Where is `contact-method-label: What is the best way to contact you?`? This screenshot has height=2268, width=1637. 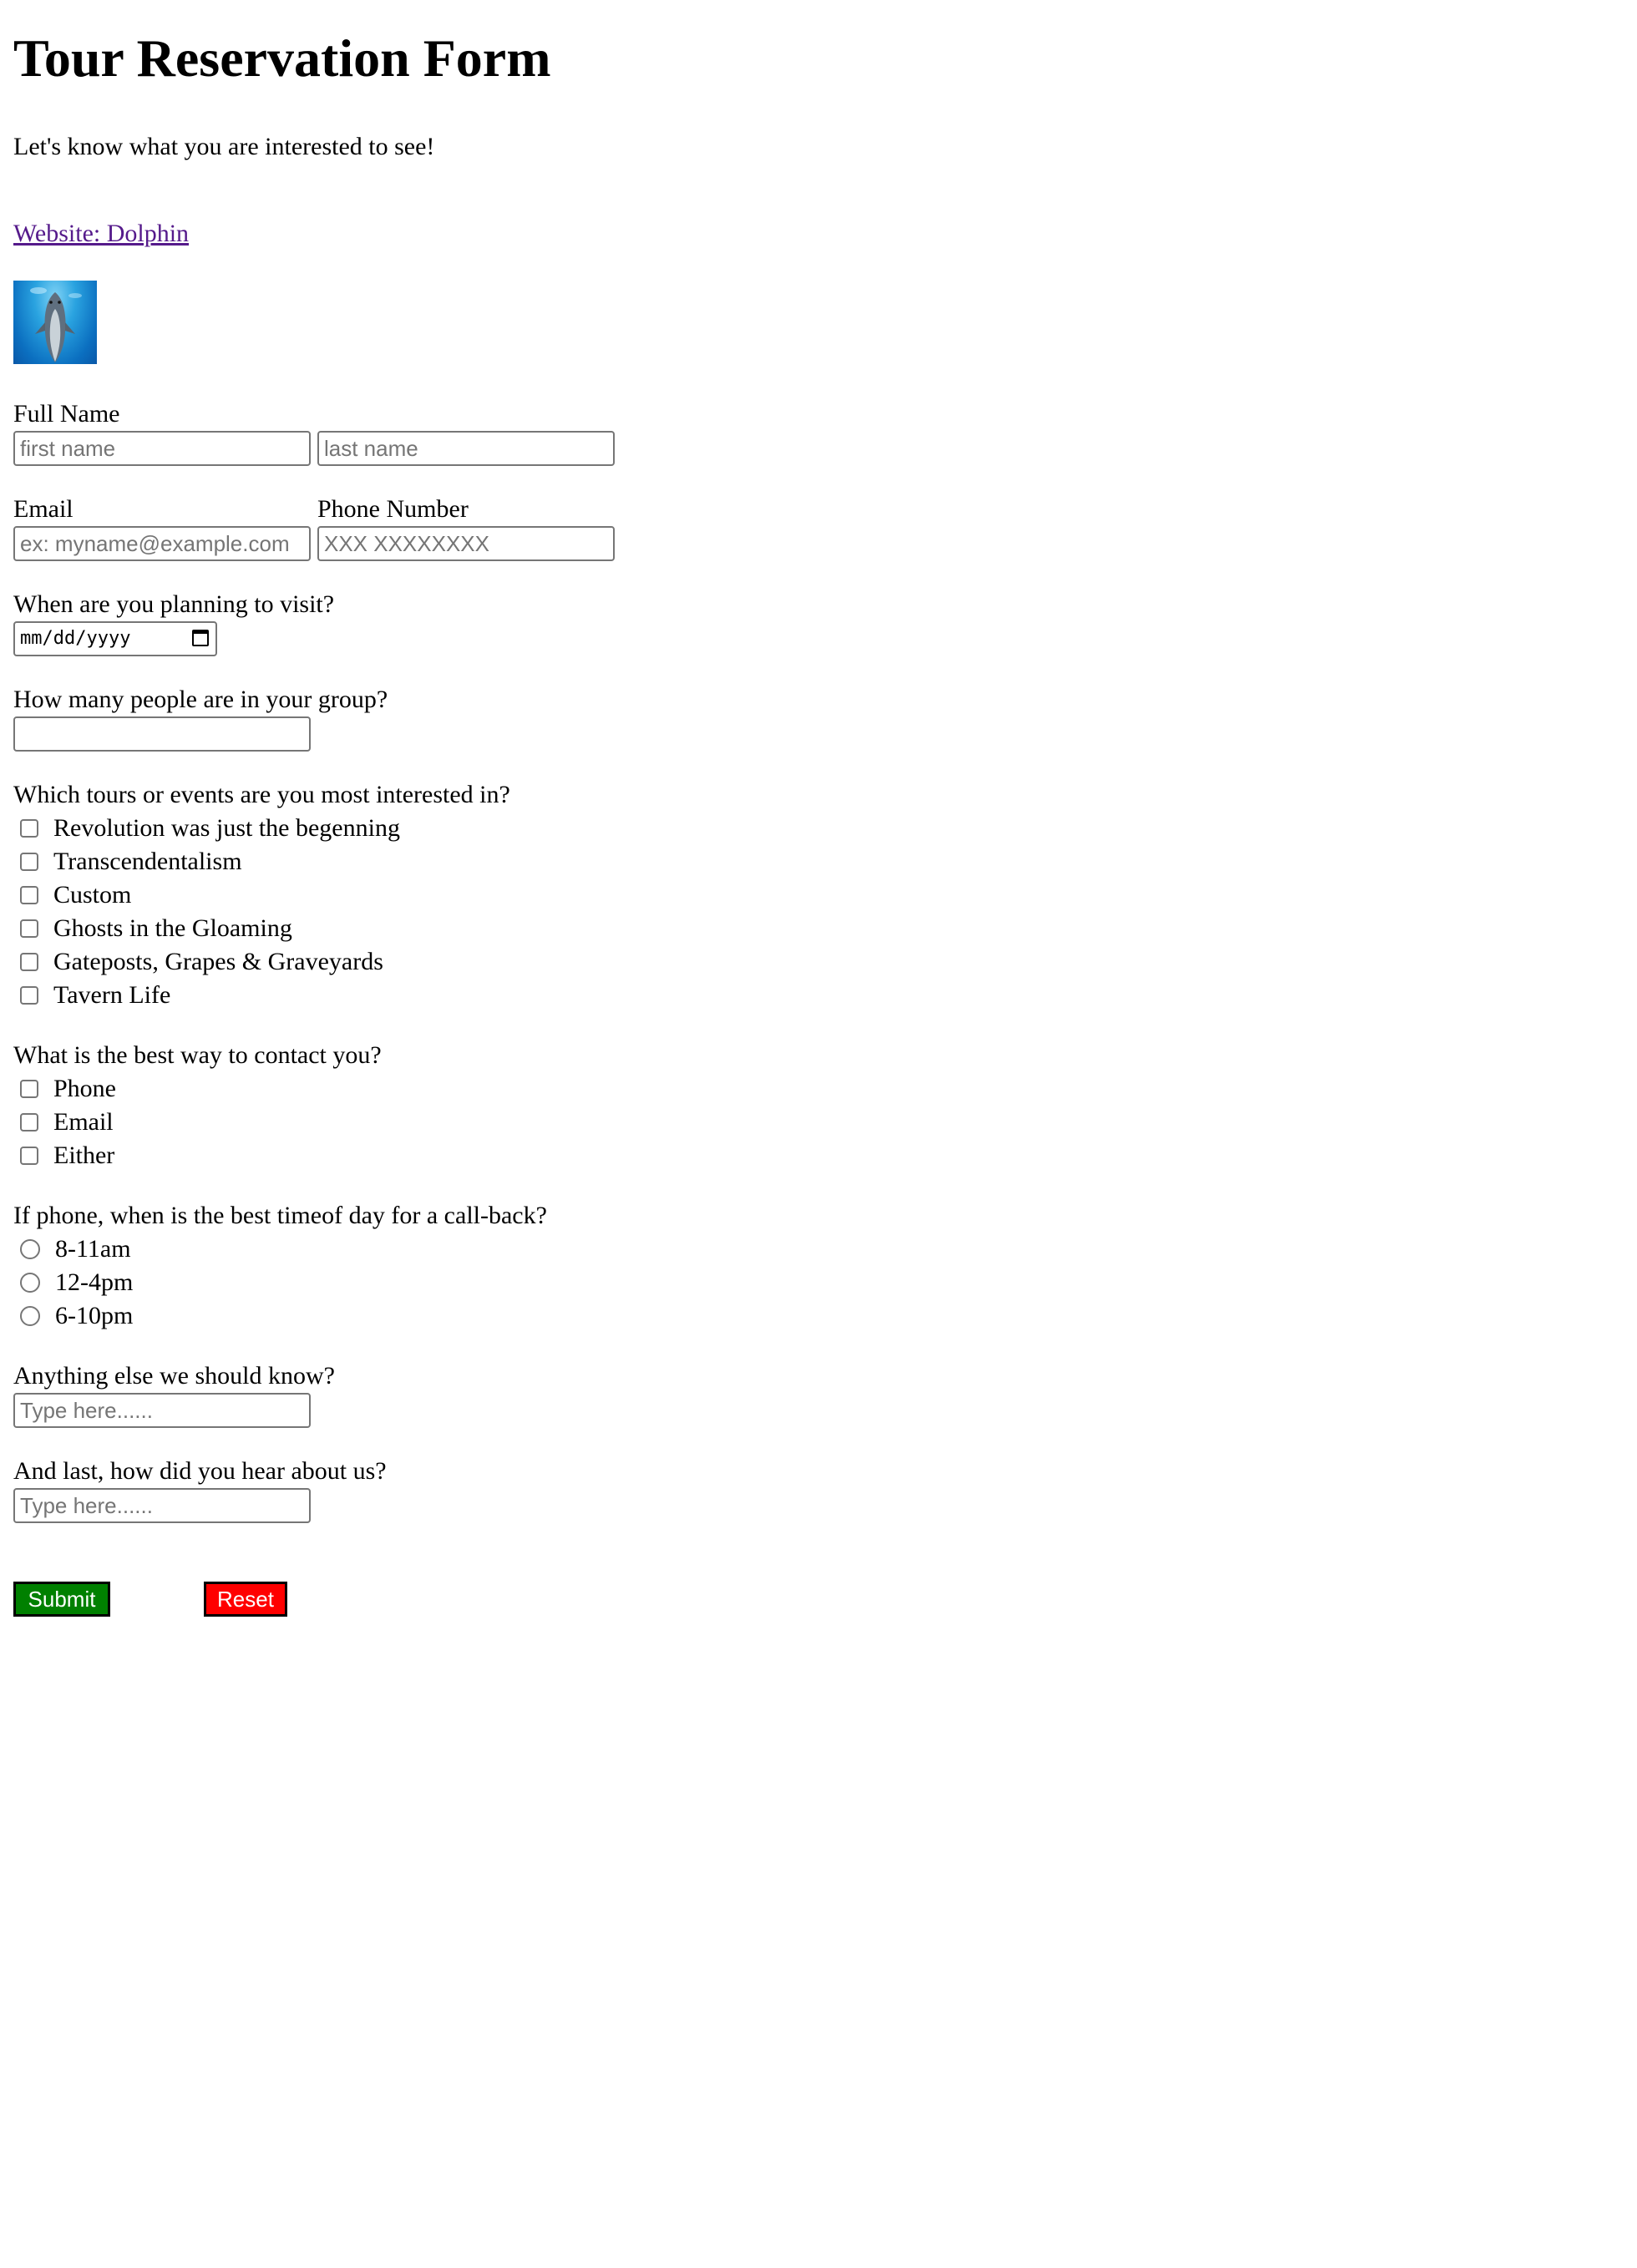
contact-method-label: What is the best way to contact you? is located at coordinates (197, 1055).